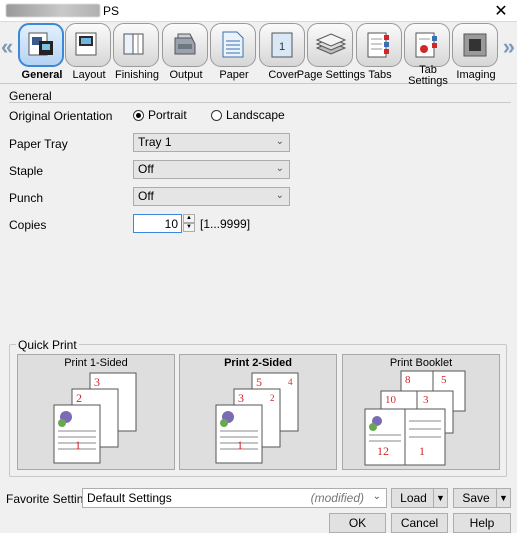 The height and width of the screenshot is (533, 517). Describe the element at coordinates (290, 382) in the screenshot. I see `page-number: 4` at that location.